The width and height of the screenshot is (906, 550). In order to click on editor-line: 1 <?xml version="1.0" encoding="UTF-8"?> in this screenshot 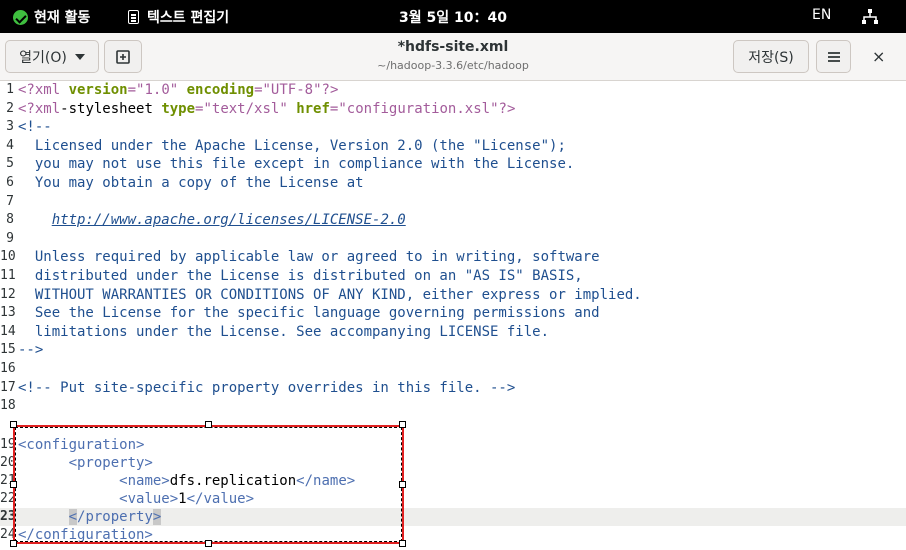, I will do `click(453, 90)`.